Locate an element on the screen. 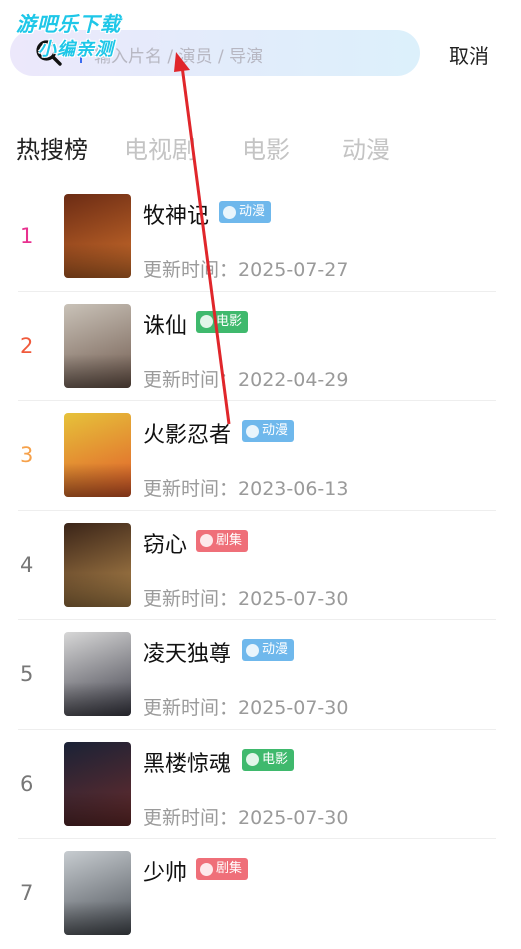 This screenshot has width=521, height=949. item-title: 诛仙 is located at coordinates (165, 326).